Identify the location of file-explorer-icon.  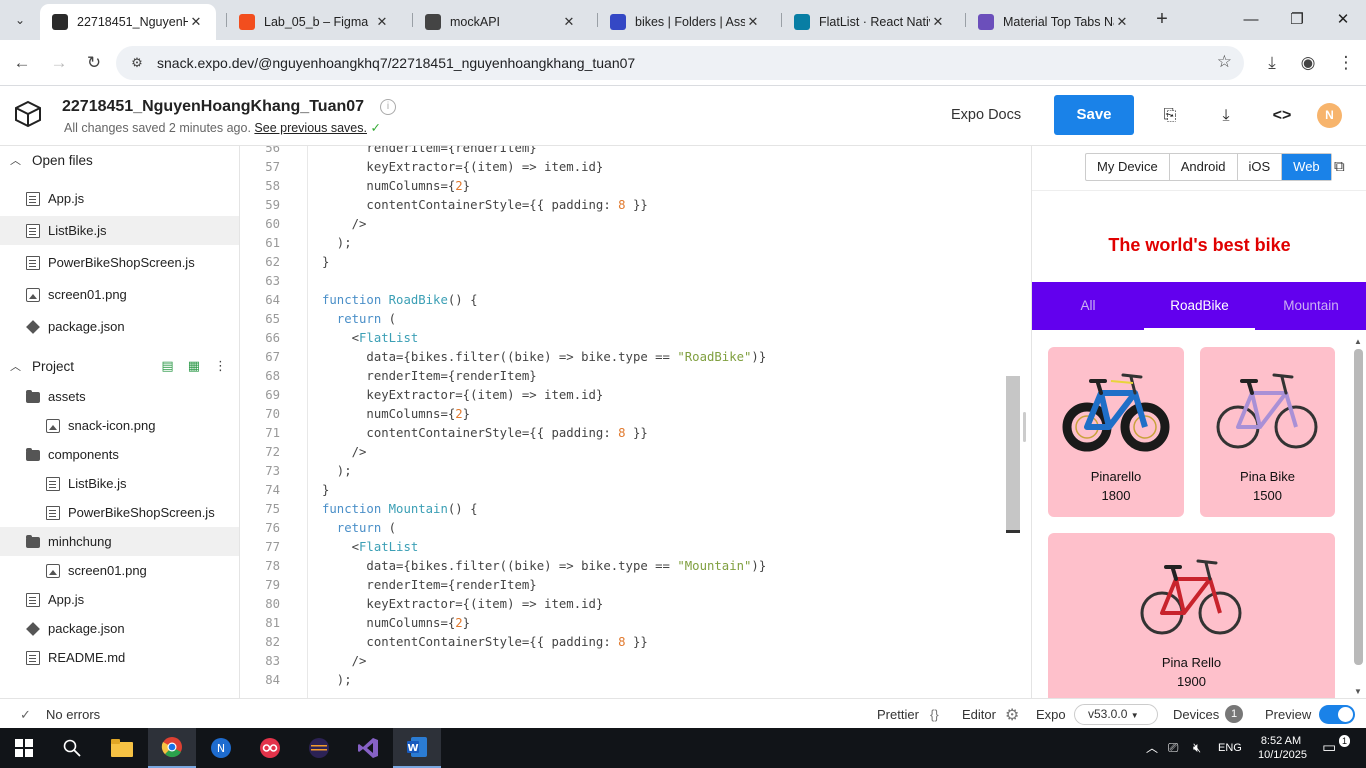
(122, 748).